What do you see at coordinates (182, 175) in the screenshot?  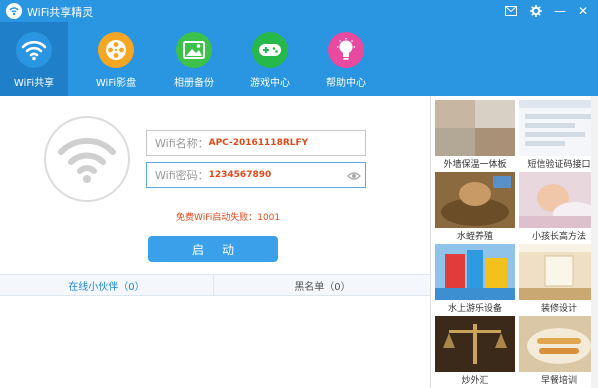 I see `wifi-password-label: Wifi密码：` at bounding box center [182, 175].